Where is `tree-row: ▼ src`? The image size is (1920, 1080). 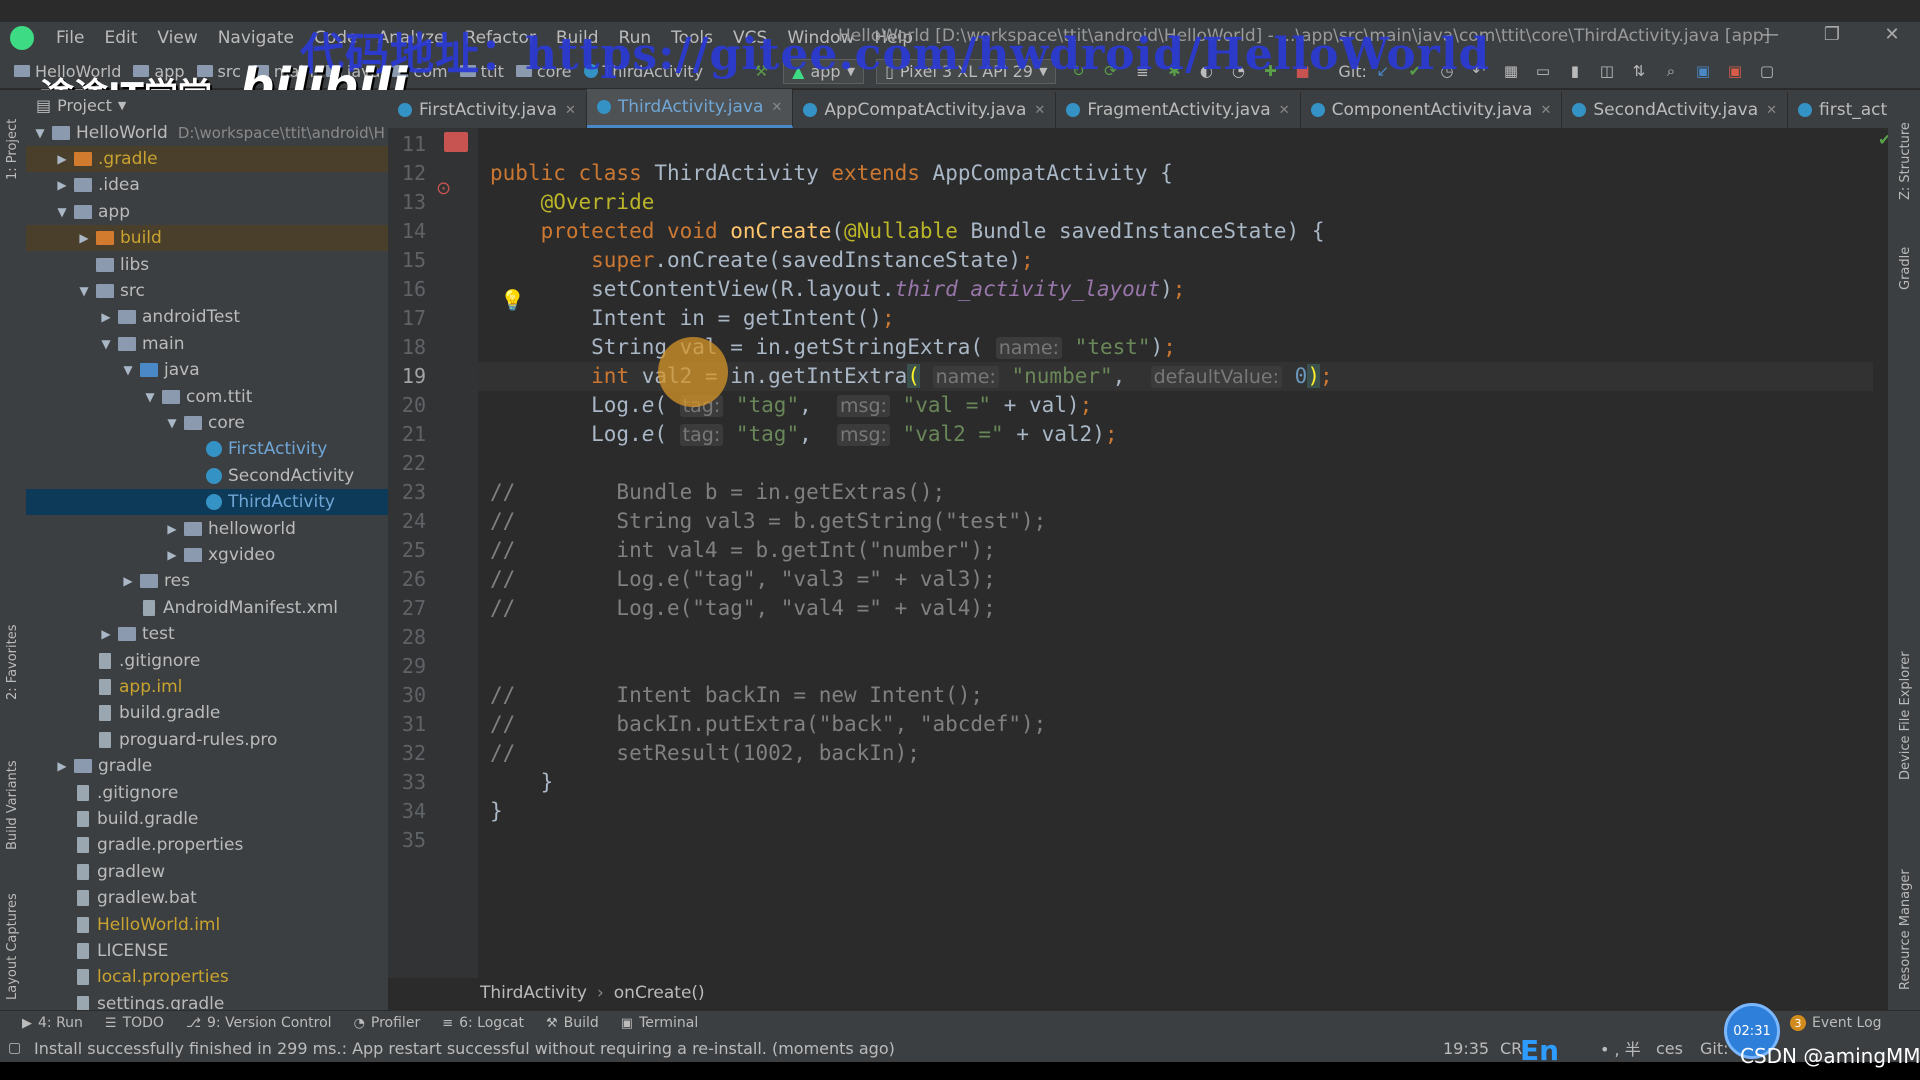
tree-row: ▼ src is located at coordinates (207, 291).